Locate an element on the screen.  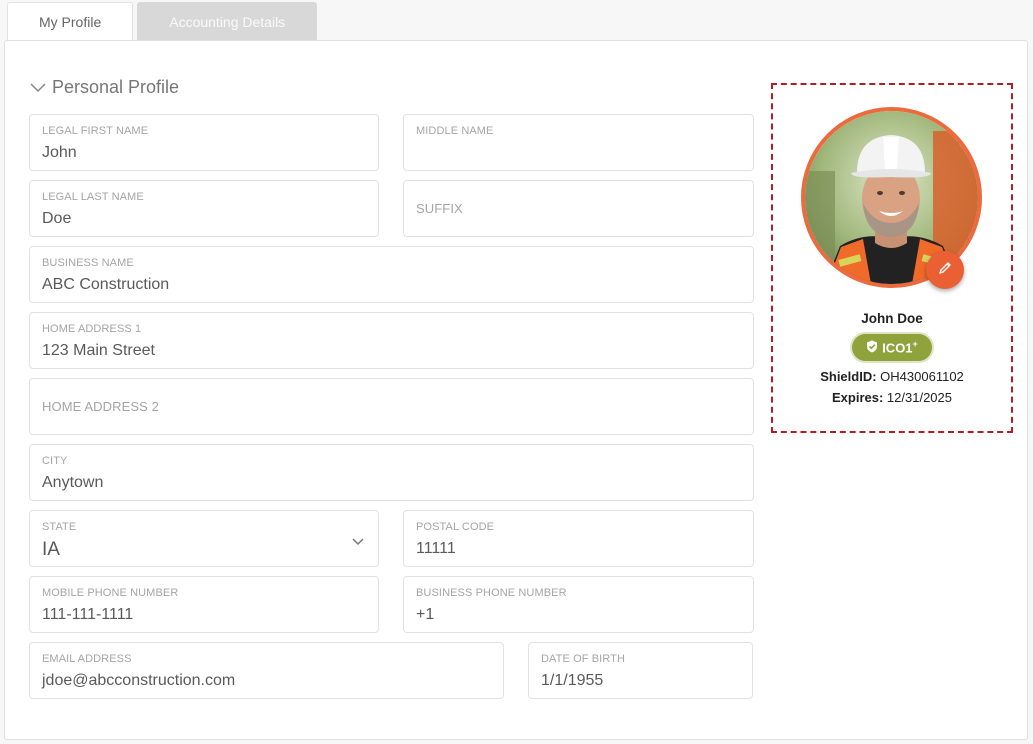
status-badge: ICO1+ is located at coordinates (892, 347).